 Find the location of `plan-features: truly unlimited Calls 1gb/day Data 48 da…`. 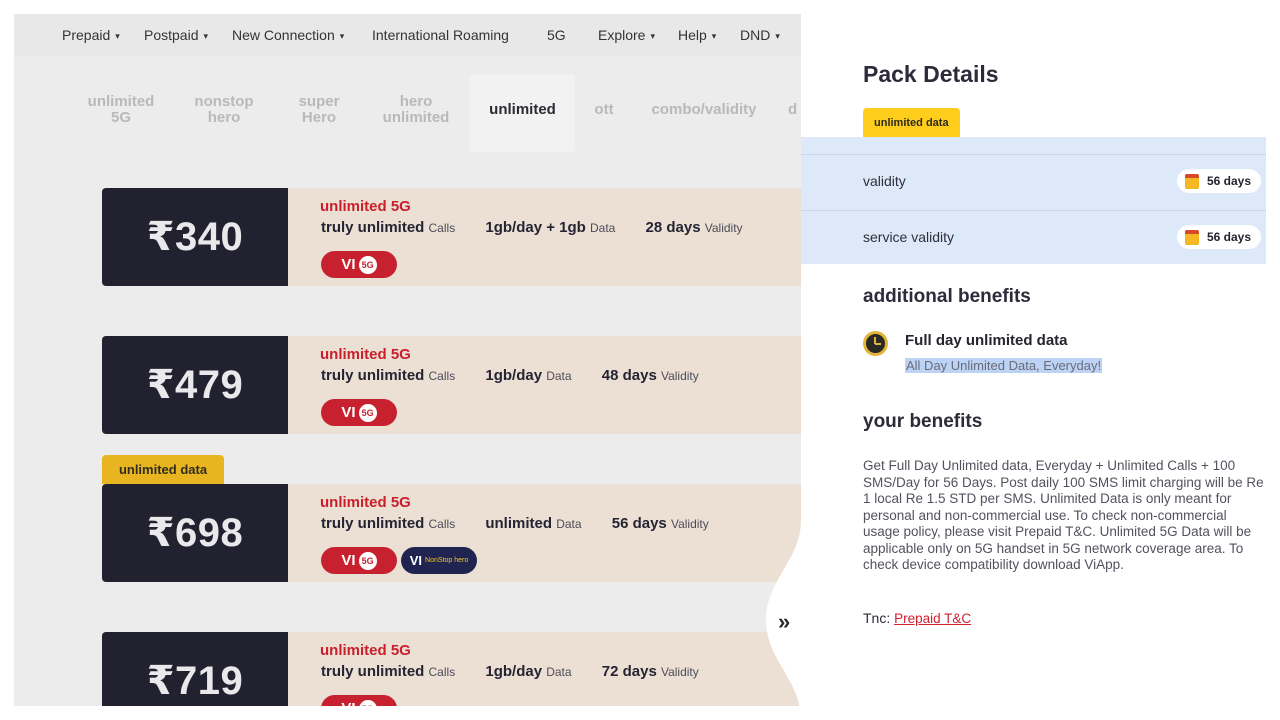

plan-features: truly unlimited Calls 1gb/day Data 48 da… is located at coordinates (523, 375).